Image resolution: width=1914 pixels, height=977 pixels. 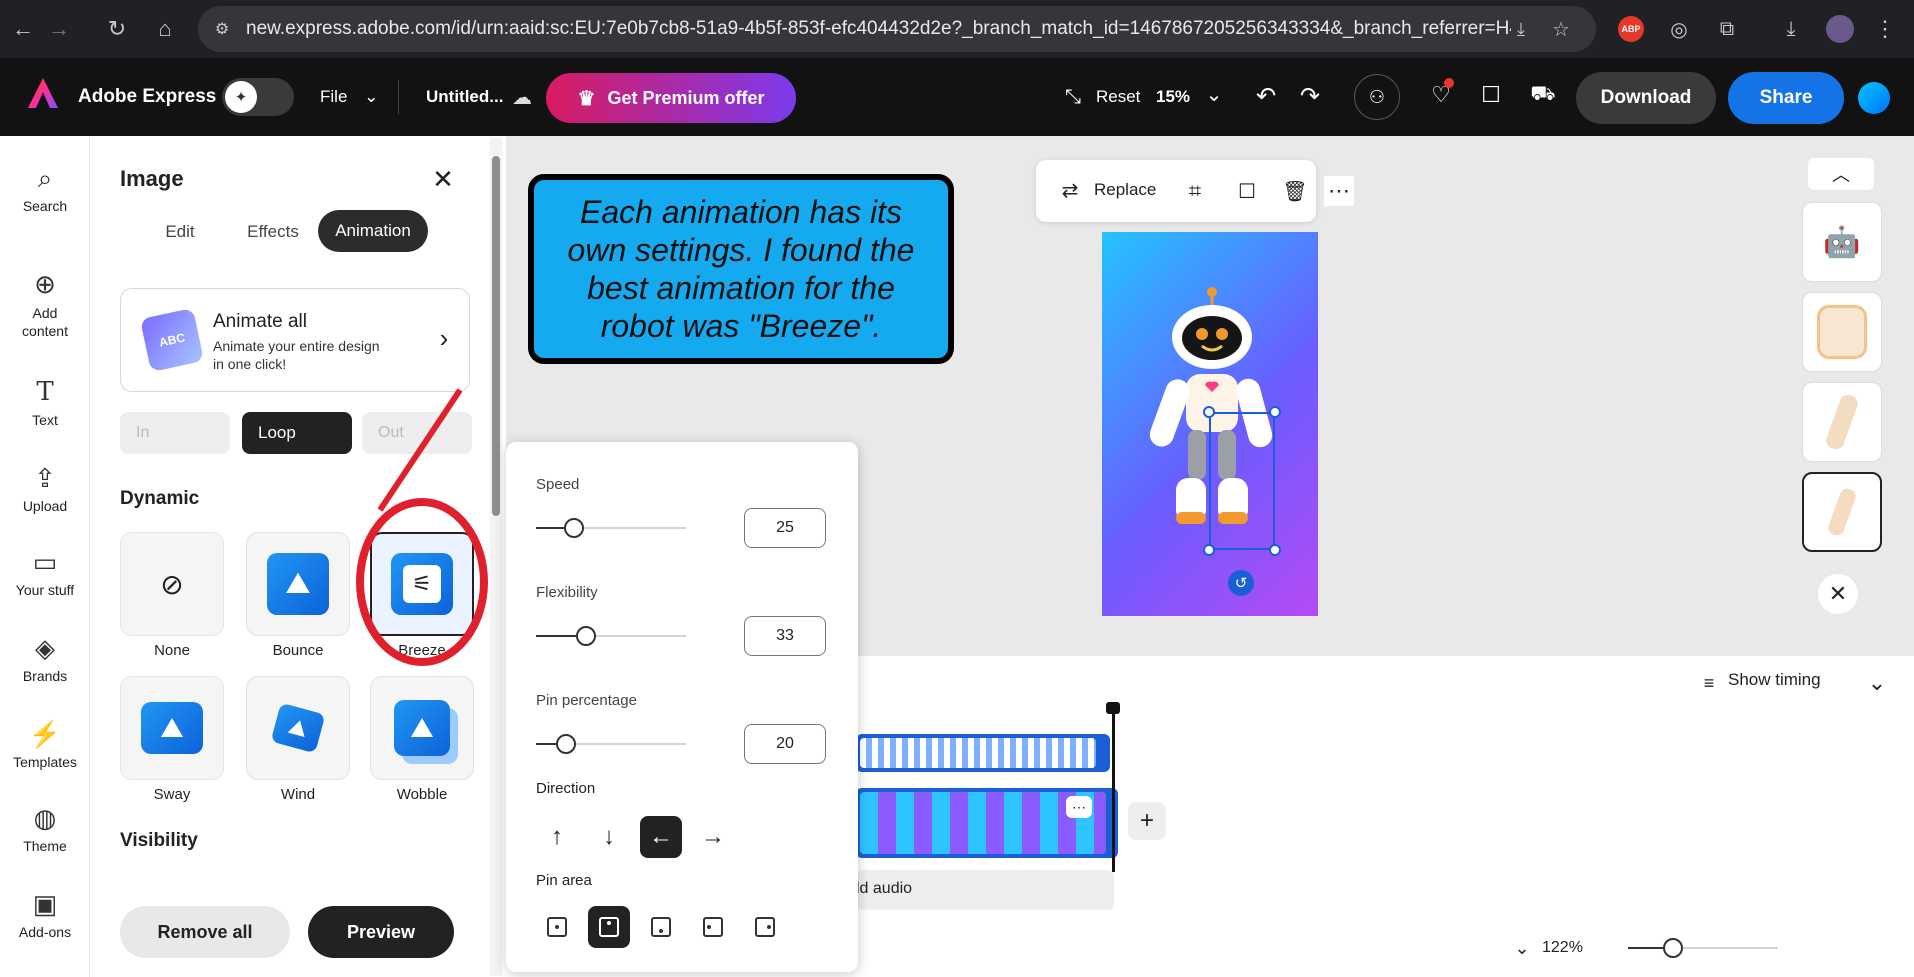 What do you see at coordinates (671, 98) in the screenshot?
I see `get-premium-button: ♛ Get Premium offer` at bounding box center [671, 98].